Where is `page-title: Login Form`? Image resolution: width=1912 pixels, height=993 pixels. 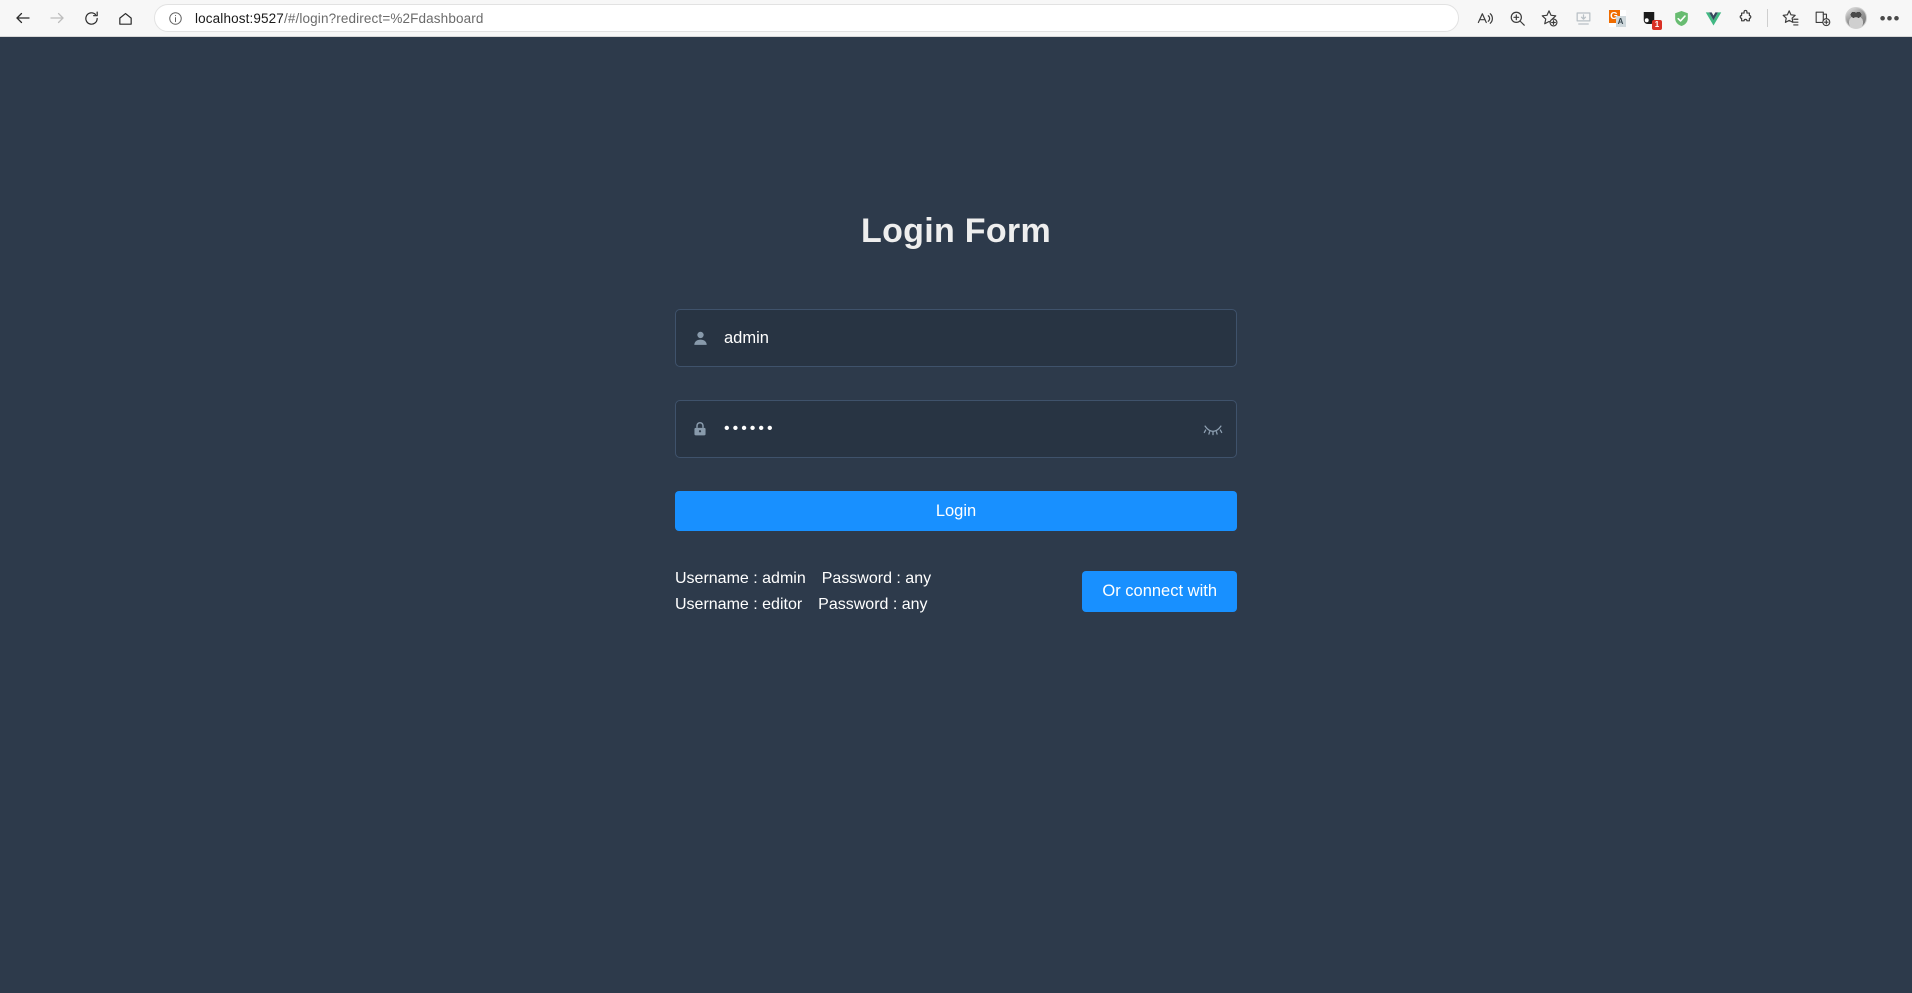
page-title: Login Form is located at coordinates (956, 231).